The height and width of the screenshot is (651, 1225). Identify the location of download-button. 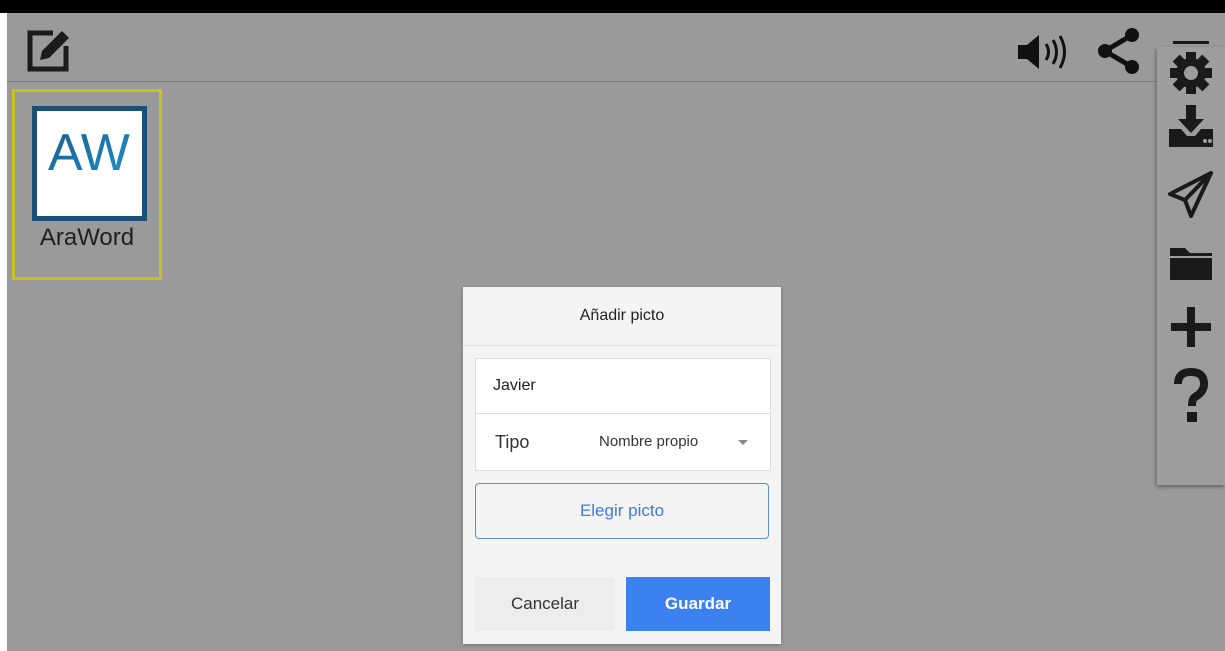
(1191, 126).